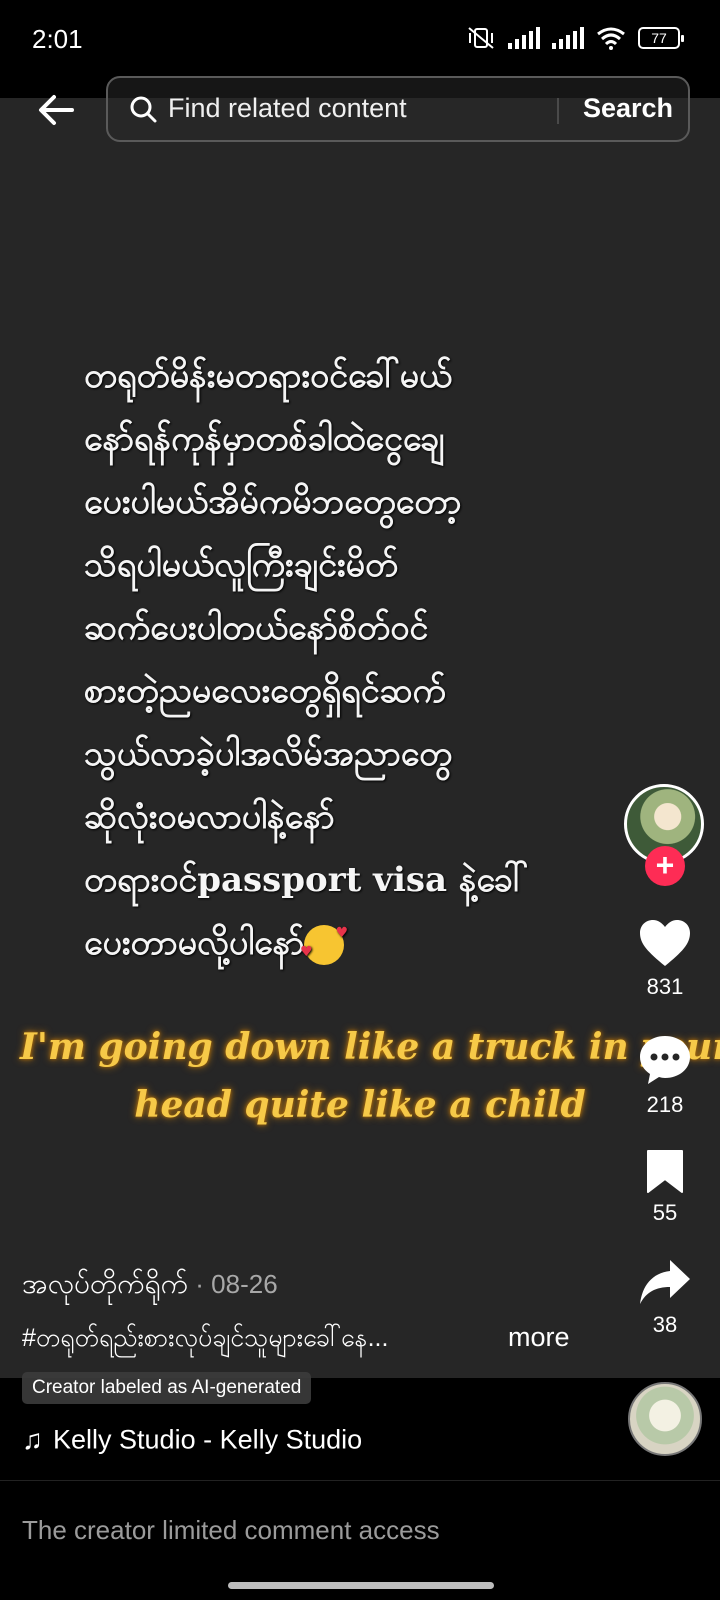 The image size is (720, 1600). Describe the element at coordinates (56, 110) in the screenshot. I see `back-arrow-icon` at that location.